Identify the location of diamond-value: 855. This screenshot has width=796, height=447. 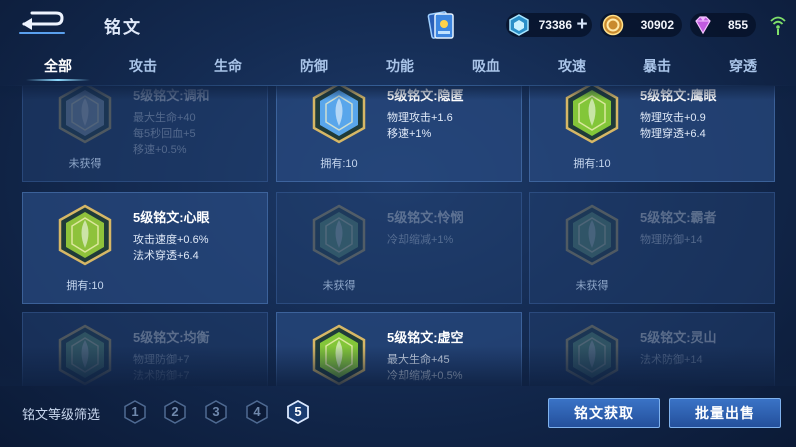
(737, 25).